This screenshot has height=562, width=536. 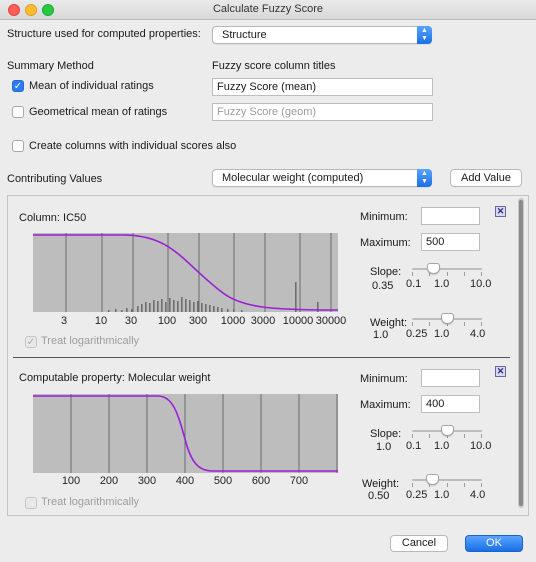 I want to click on ic50-axis-tick: 1000, so click(x=233, y=321).